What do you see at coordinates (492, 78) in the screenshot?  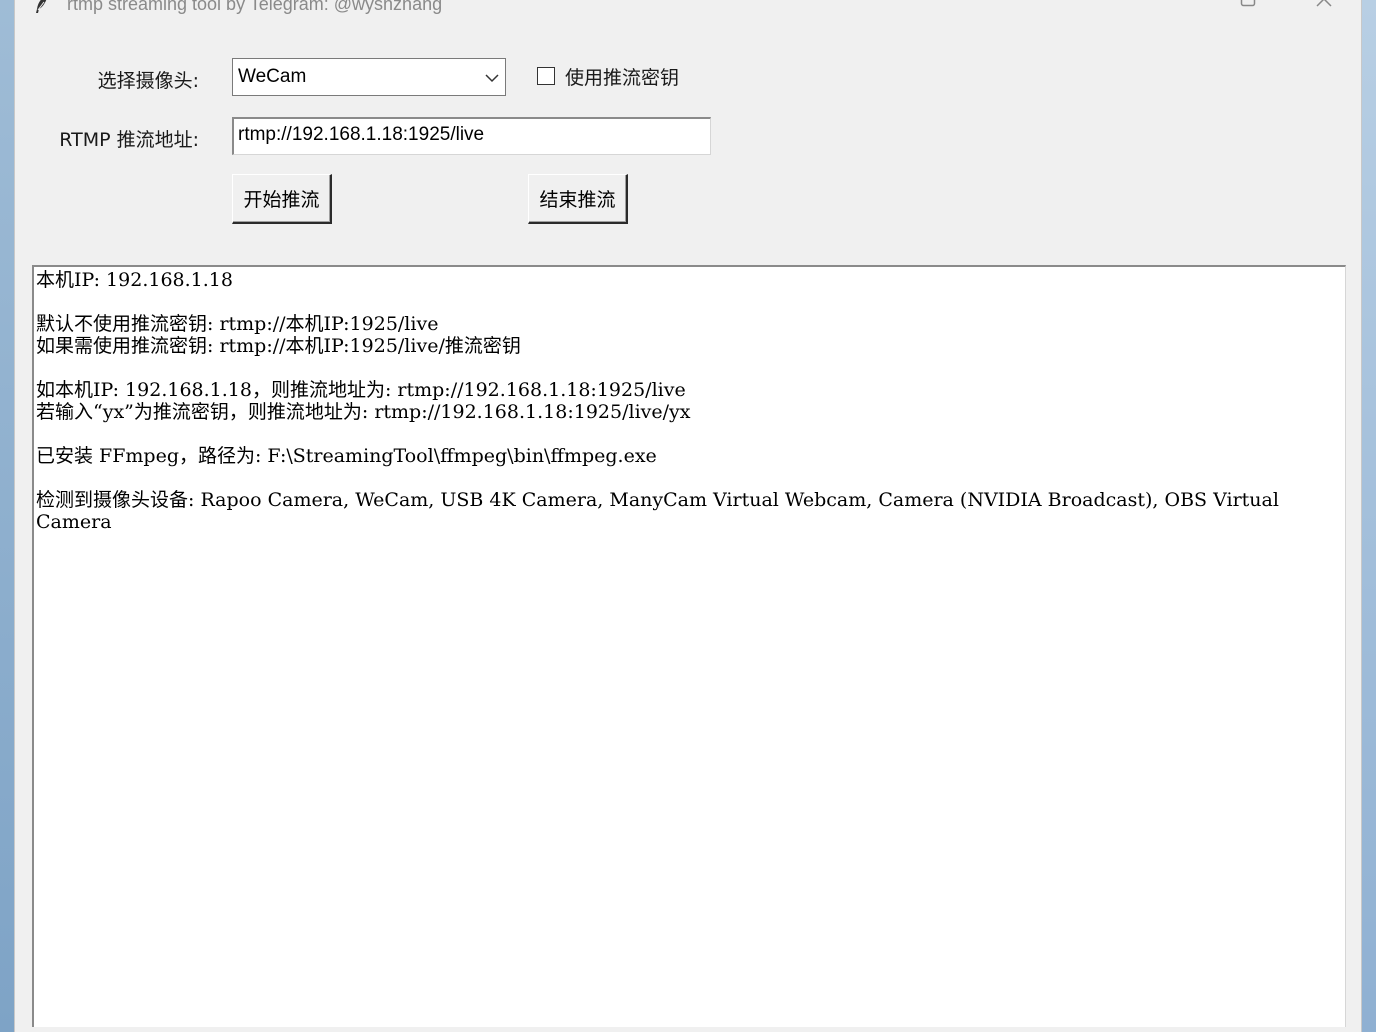 I see `chevron-down-icon` at bounding box center [492, 78].